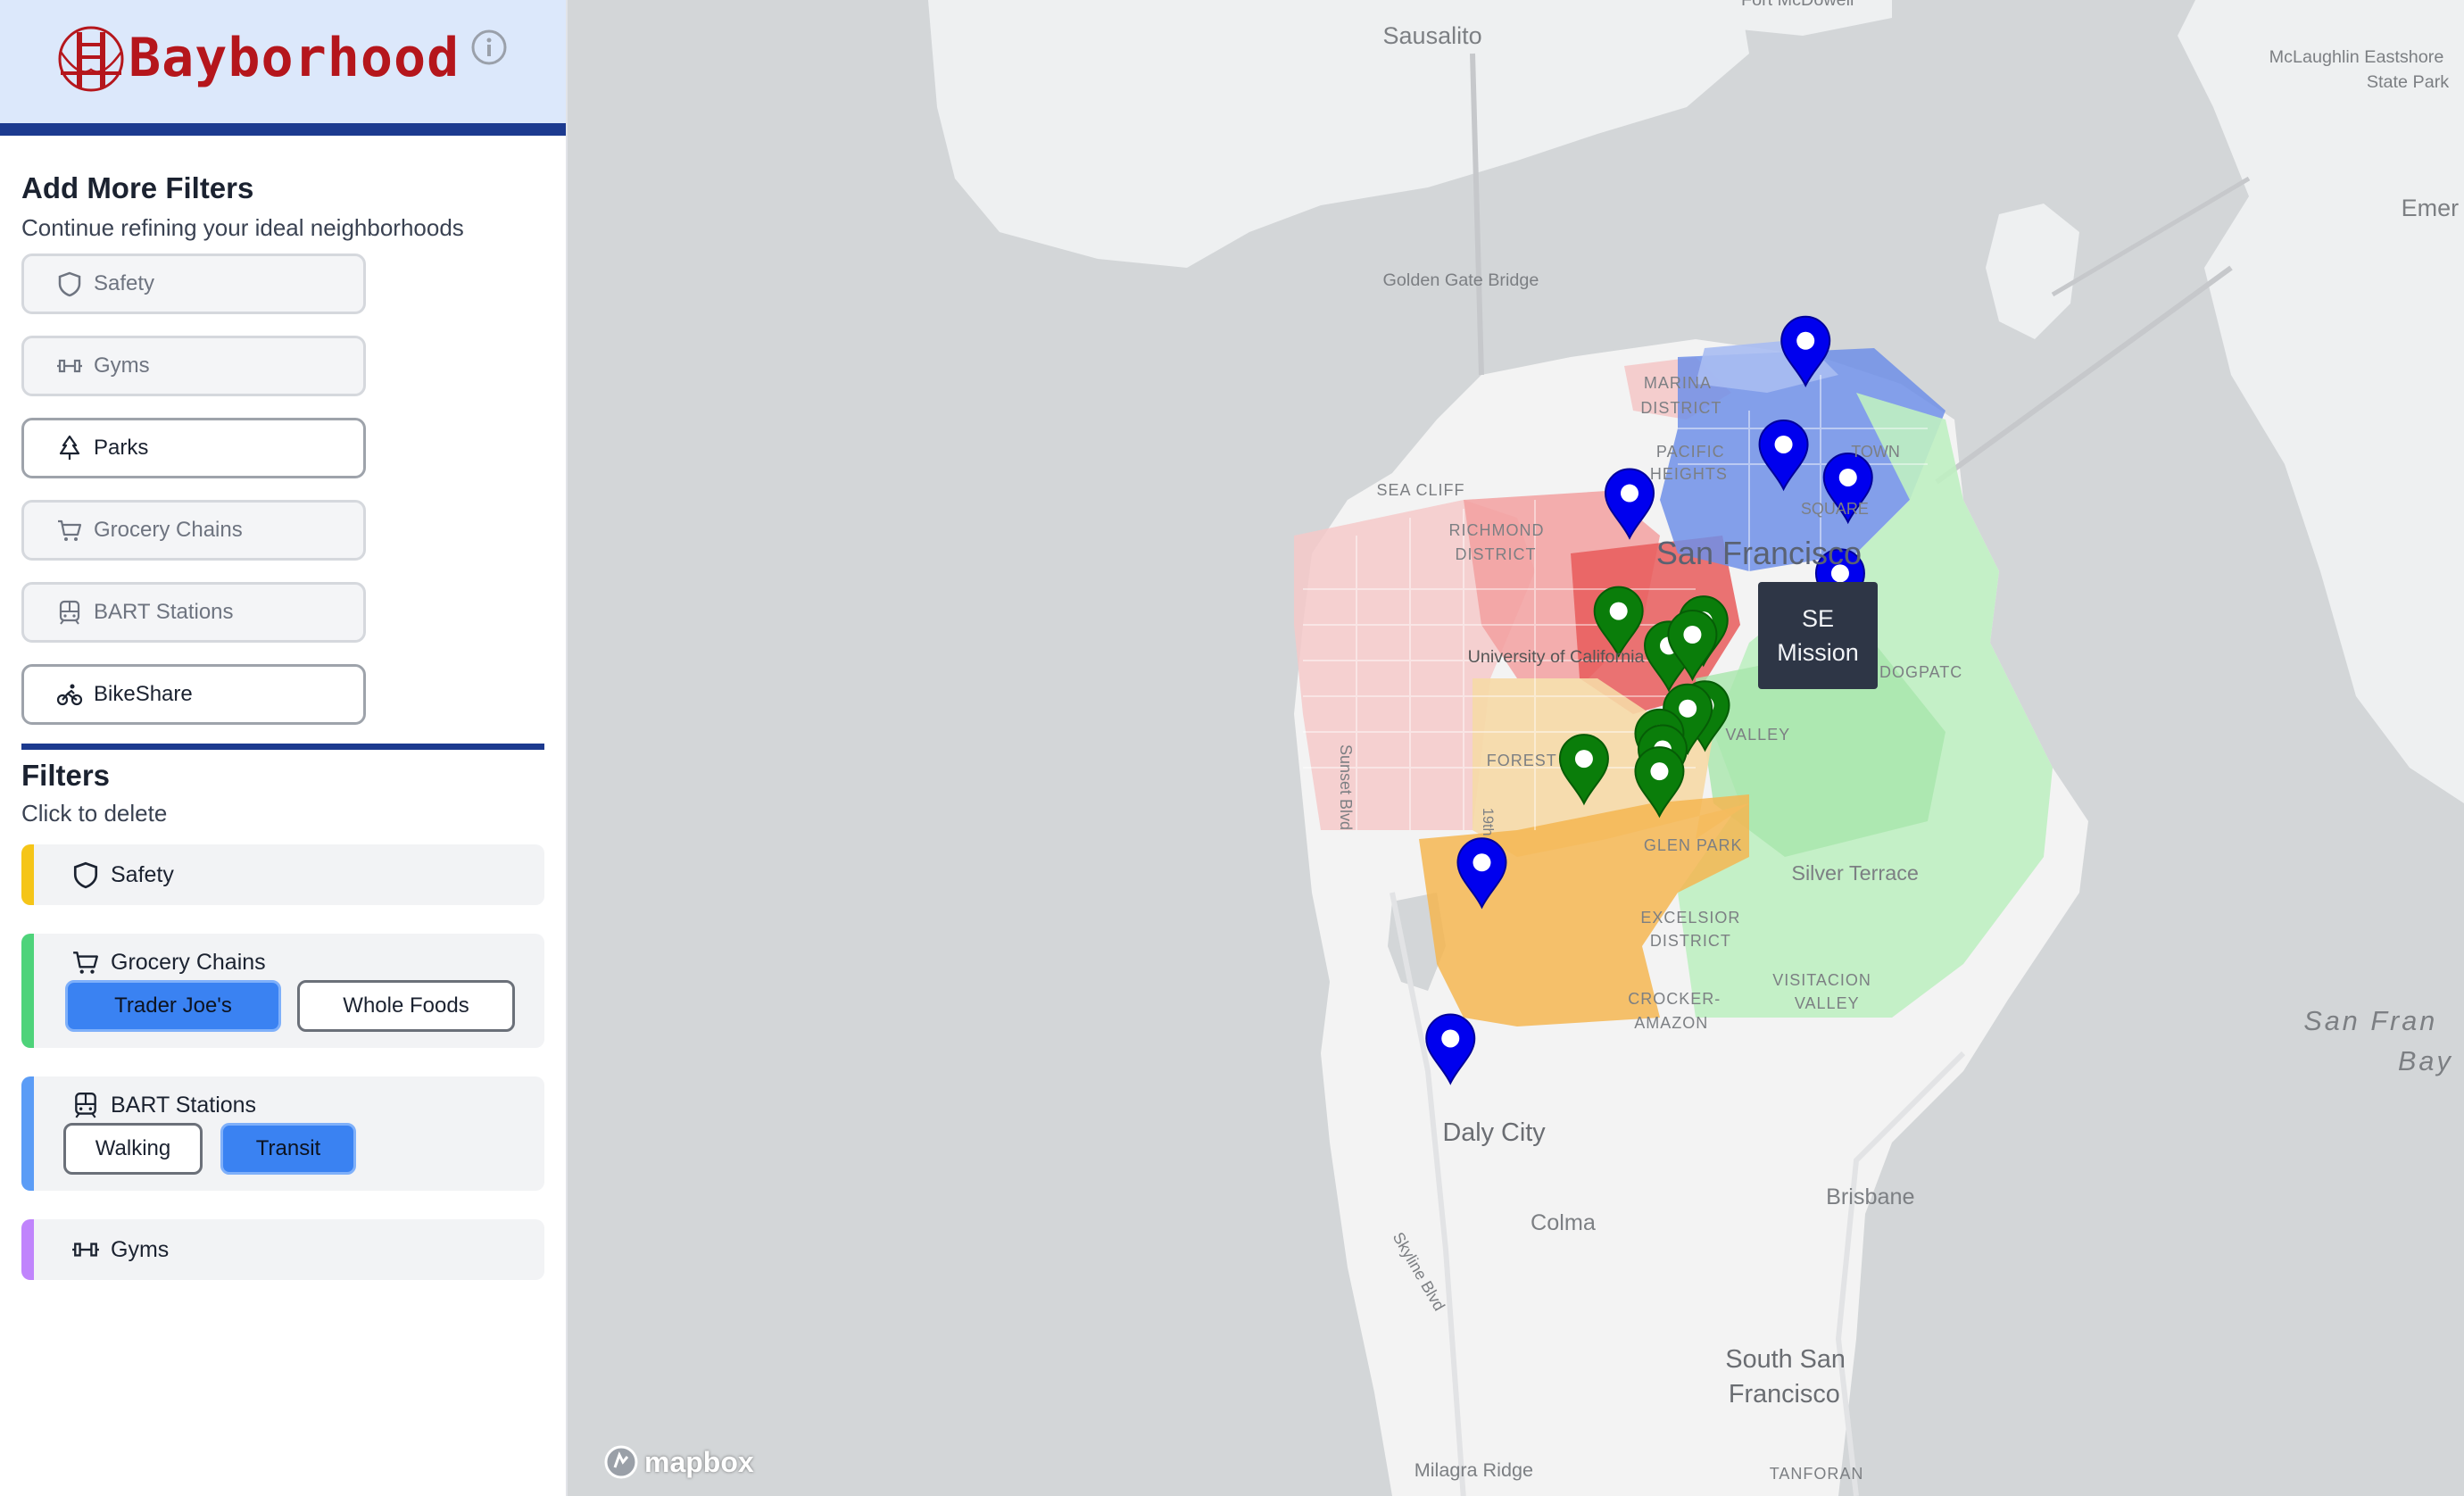 The width and height of the screenshot is (2464, 1496). What do you see at coordinates (288, 1149) in the screenshot?
I see `option-transit: Transit` at bounding box center [288, 1149].